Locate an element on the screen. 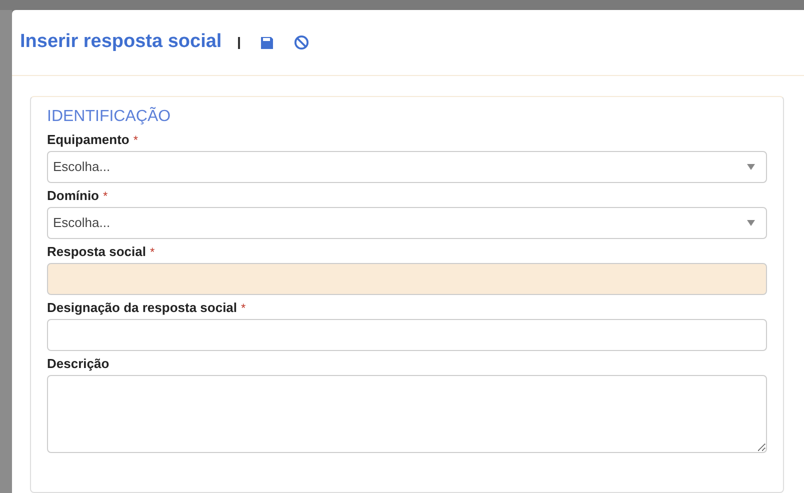 The width and height of the screenshot is (804, 493). section-title: IDENTIFICAÇÃO is located at coordinates (109, 117).